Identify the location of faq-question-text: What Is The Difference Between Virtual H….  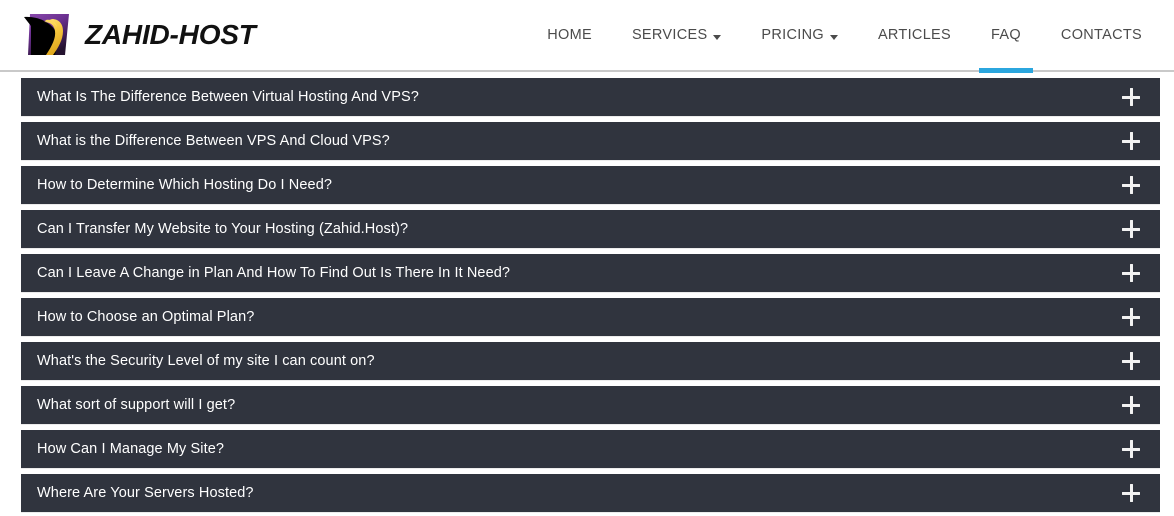
(228, 97).